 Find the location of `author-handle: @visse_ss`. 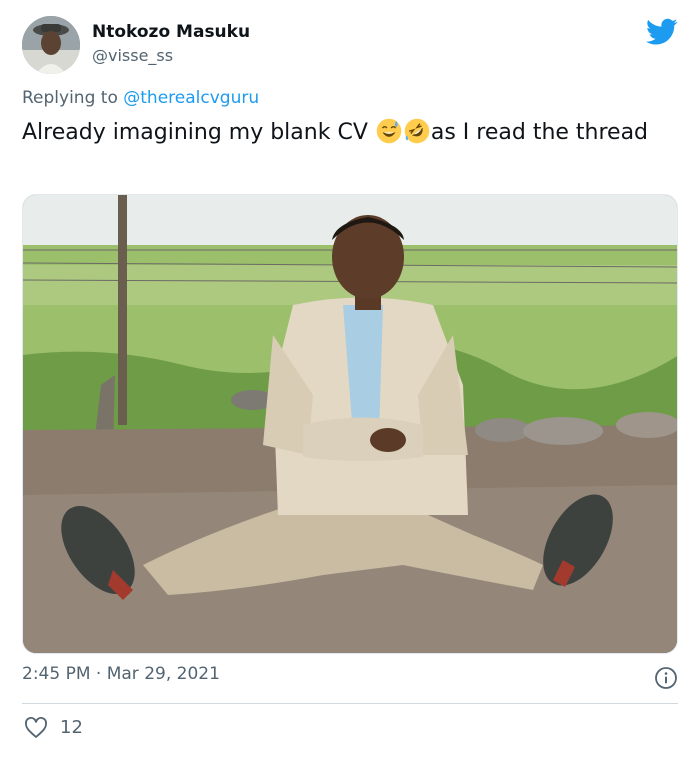

author-handle: @visse_ss is located at coordinates (132, 55).